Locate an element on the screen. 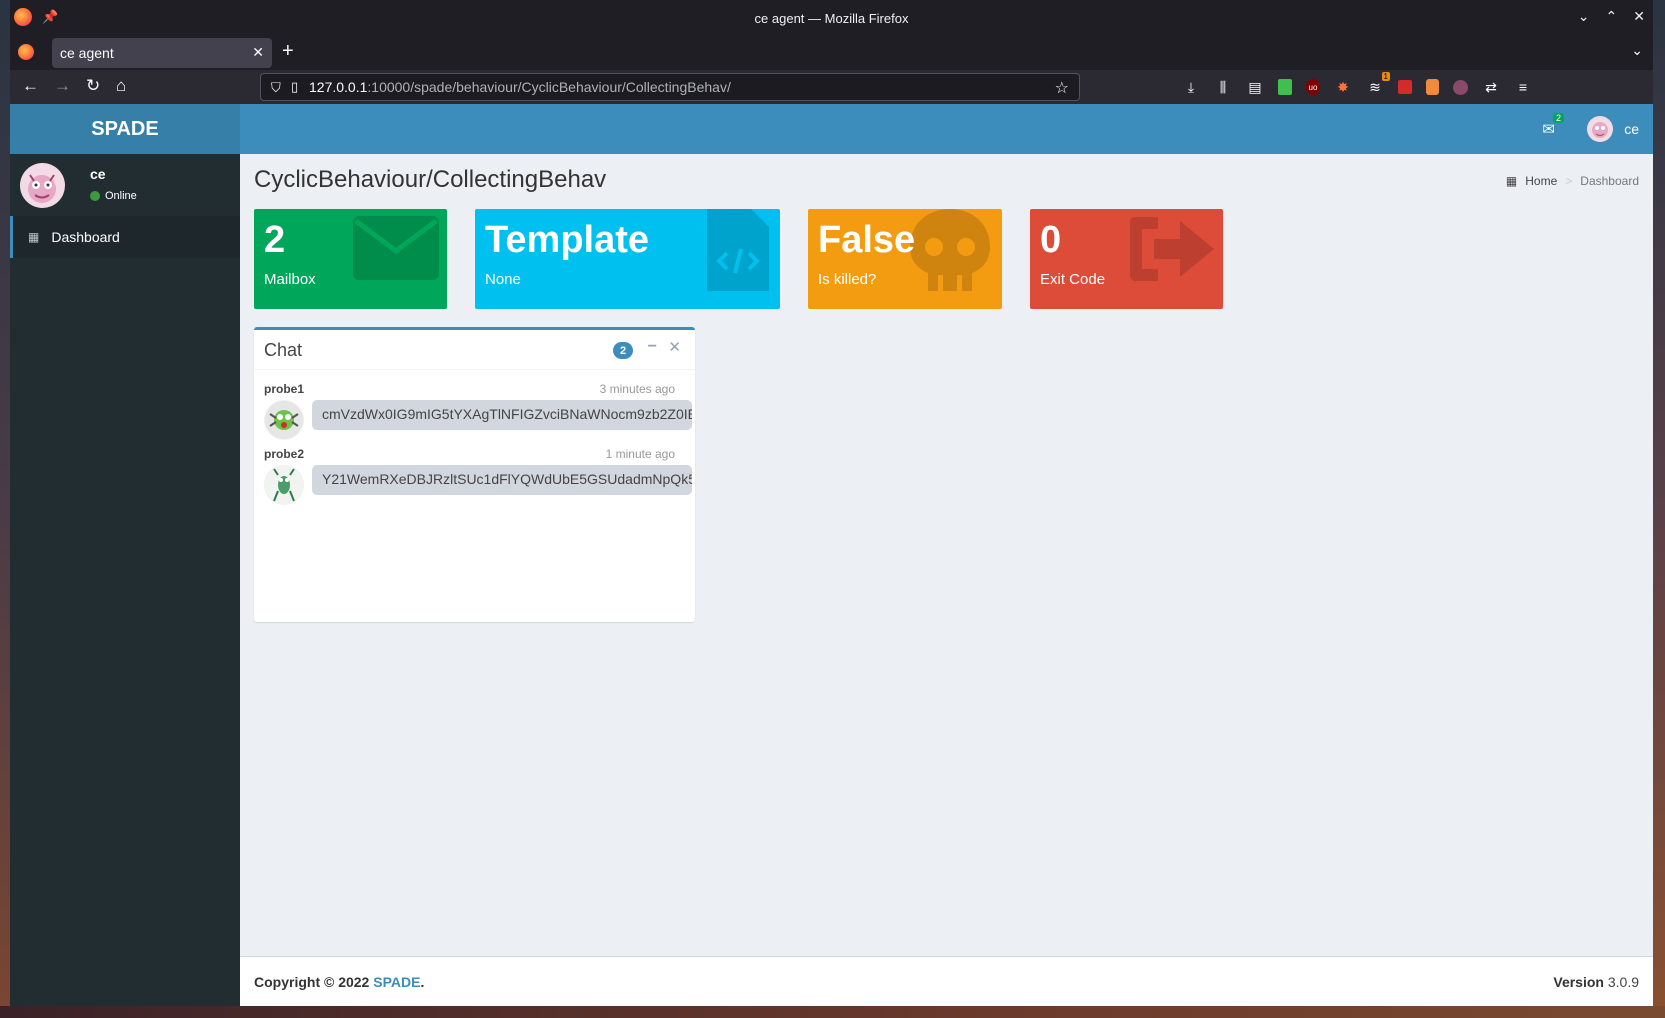 The height and width of the screenshot is (1018, 1665). breadcrumb-home: Home is located at coordinates (1541, 181).